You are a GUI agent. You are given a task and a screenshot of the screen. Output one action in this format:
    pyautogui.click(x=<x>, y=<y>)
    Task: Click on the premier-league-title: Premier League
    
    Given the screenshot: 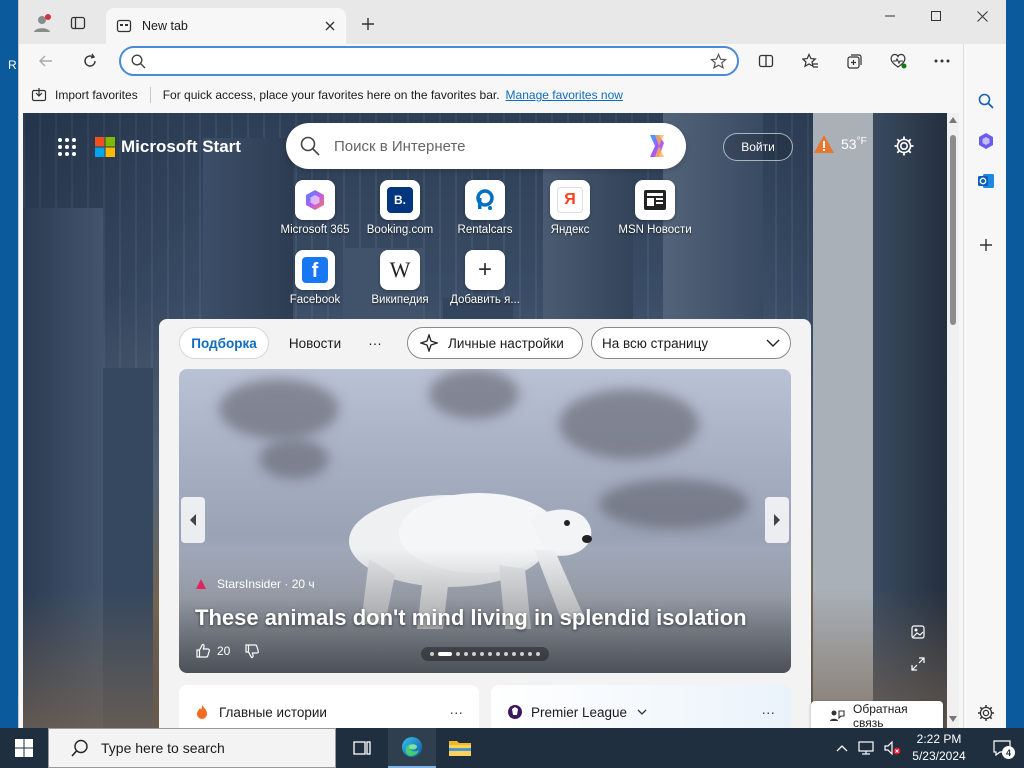 What is the action you would take?
    pyautogui.click(x=579, y=712)
    